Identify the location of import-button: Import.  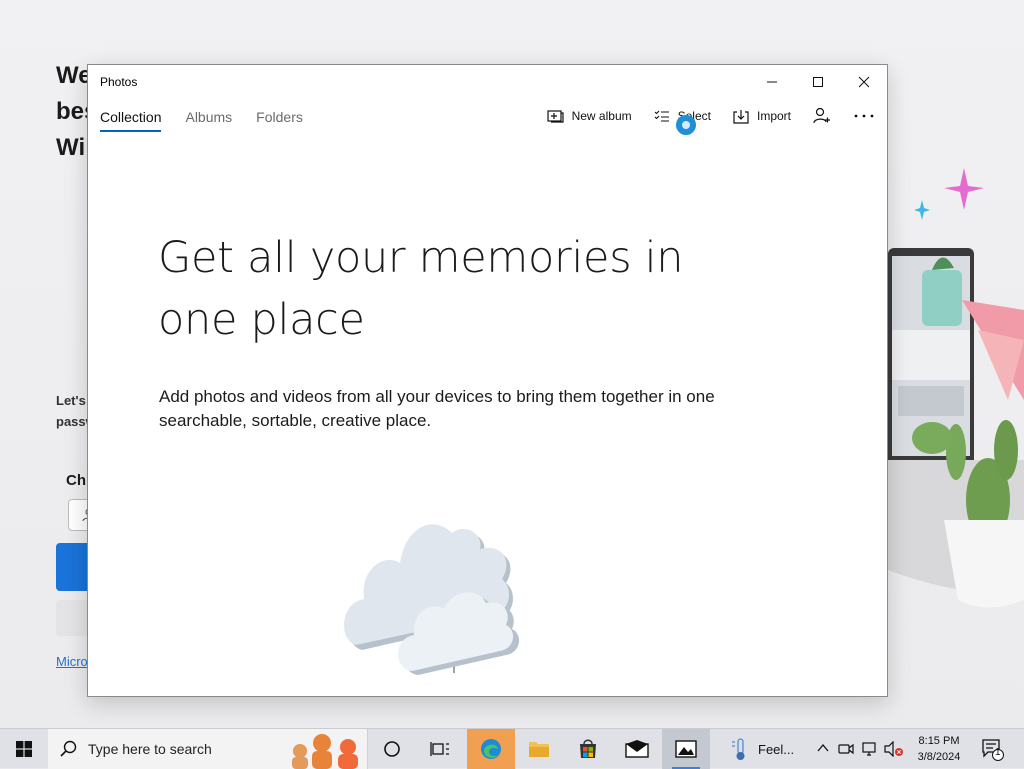
(762, 116).